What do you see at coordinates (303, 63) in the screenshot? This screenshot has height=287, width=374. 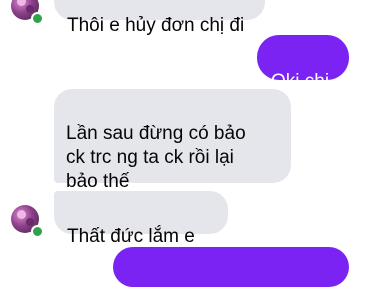 I see `outgoing-message-bubble: Oki chị` at bounding box center [303, 63].